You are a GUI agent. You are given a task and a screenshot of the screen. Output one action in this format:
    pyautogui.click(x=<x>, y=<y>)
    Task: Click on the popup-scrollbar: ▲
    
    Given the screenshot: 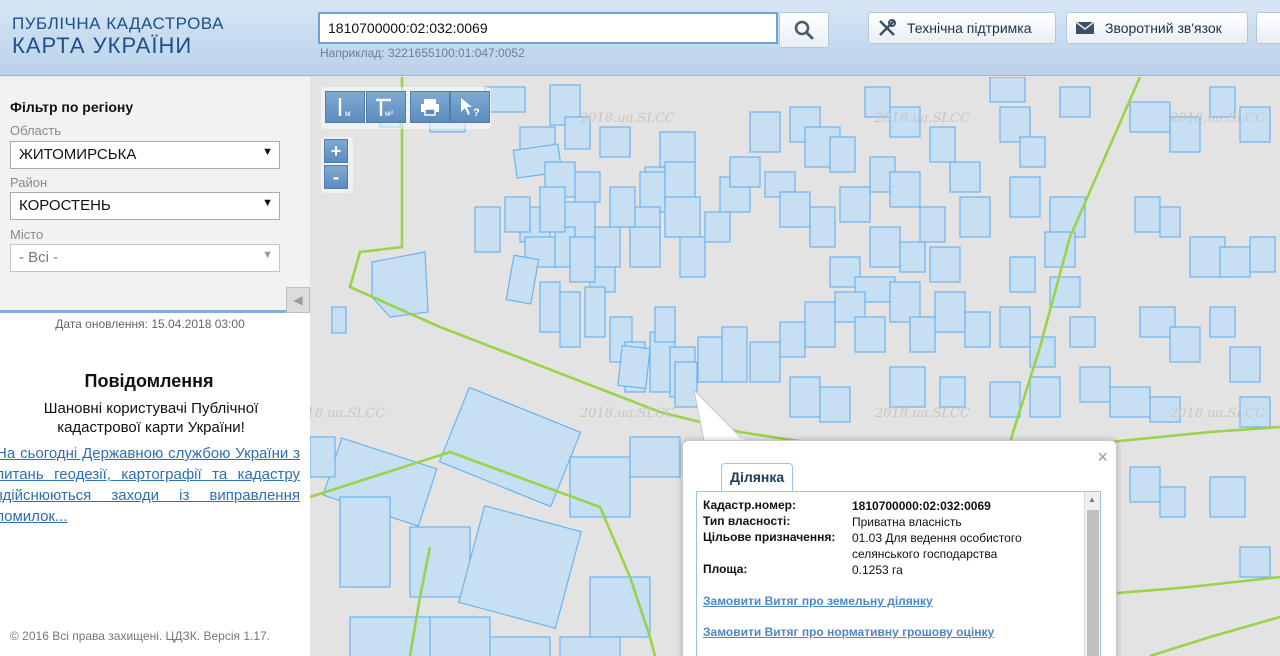 What is the action you would take?
    pyautogui.click(x=1092, y=574)
    